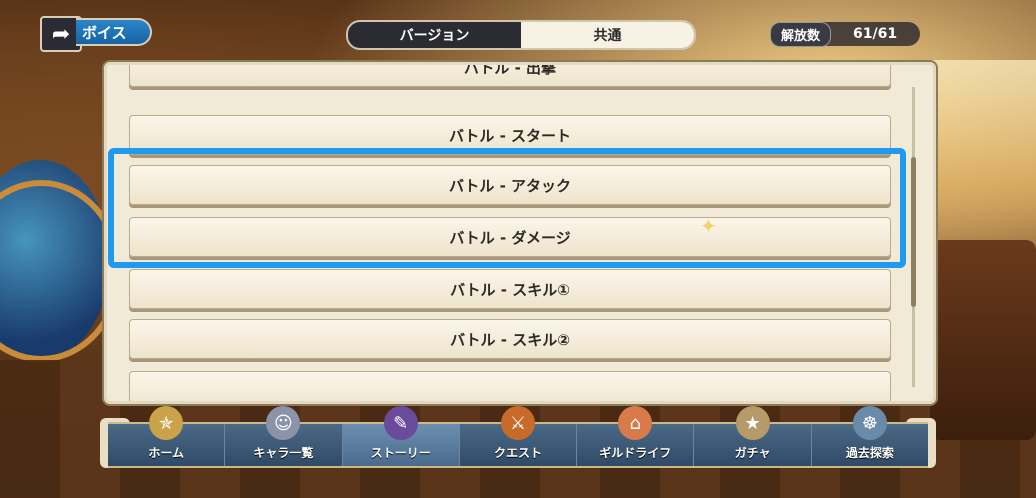  What do you see at coordinates (510, 339) in the screenshot?
I see `voice-item: バトル - スキル②` at bounding box center [510, 339].